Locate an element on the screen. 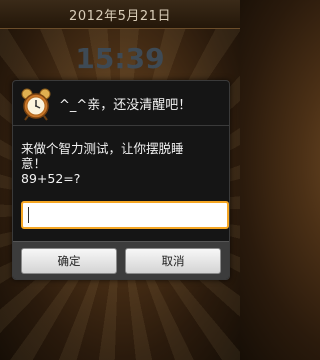 Image resolution: width=320 pixels, height=360 pixels. cancel-button: 取消 is located at coordinates (173, 261).